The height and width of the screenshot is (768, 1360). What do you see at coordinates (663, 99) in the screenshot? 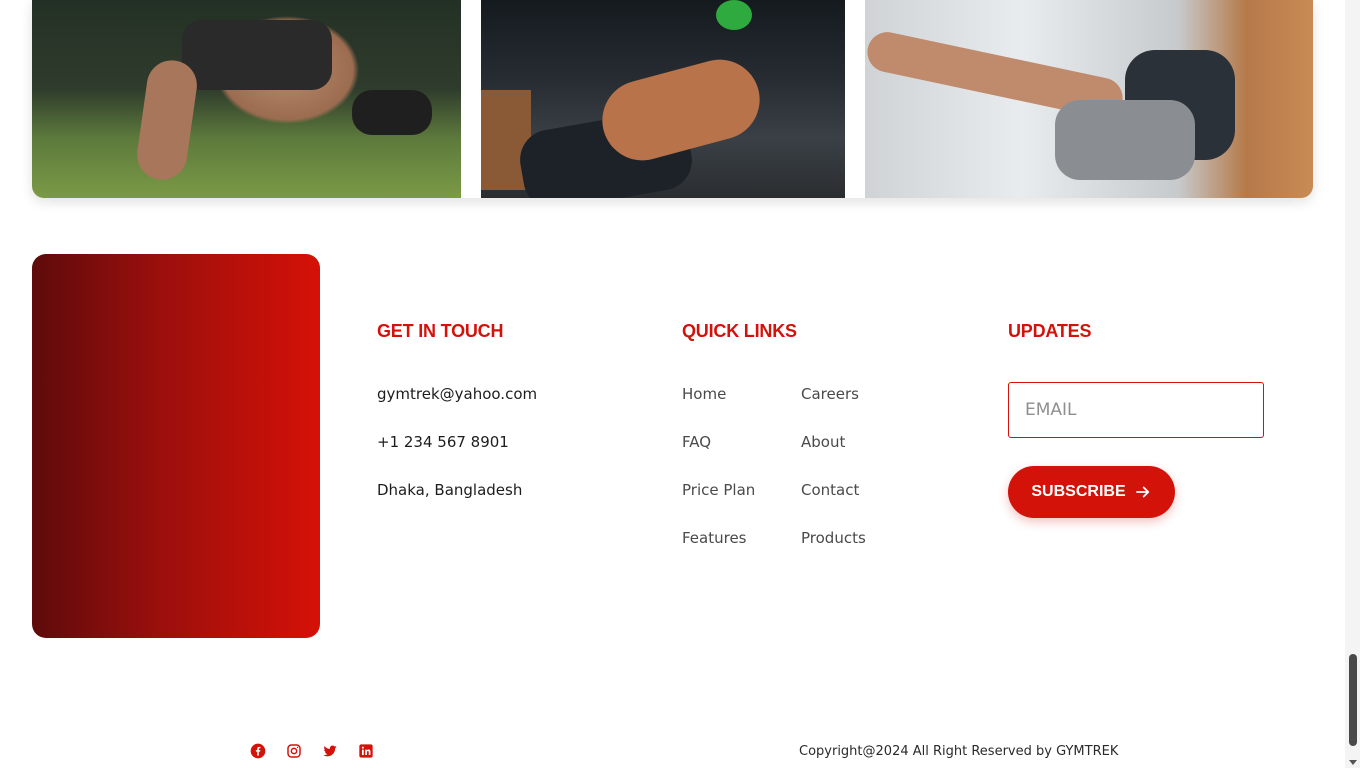
I see `gallery-image-kettlebell` at bounding box center [663, 99].